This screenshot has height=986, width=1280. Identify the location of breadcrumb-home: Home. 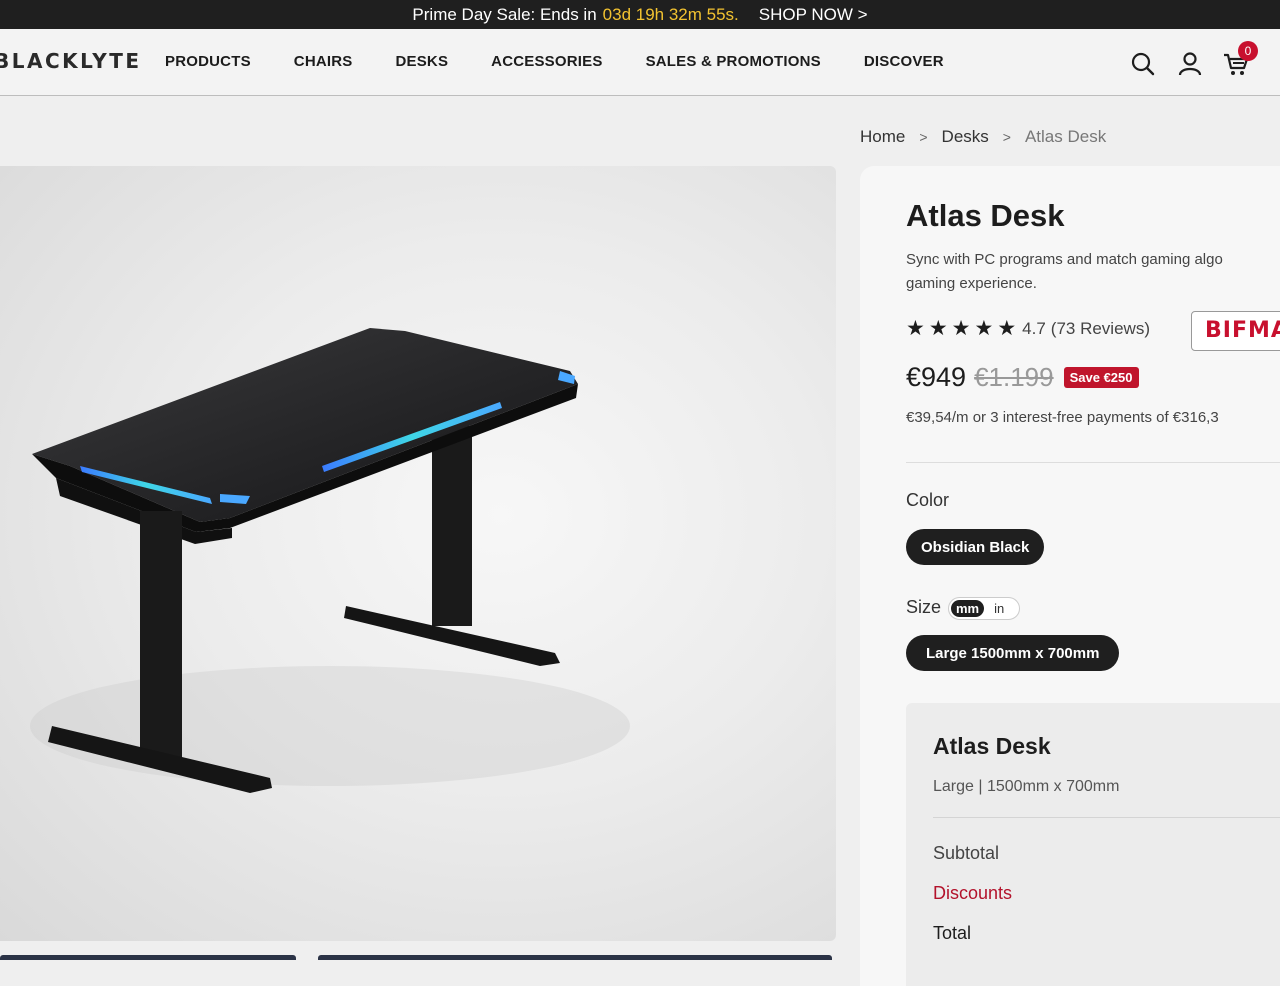
(882, 137).